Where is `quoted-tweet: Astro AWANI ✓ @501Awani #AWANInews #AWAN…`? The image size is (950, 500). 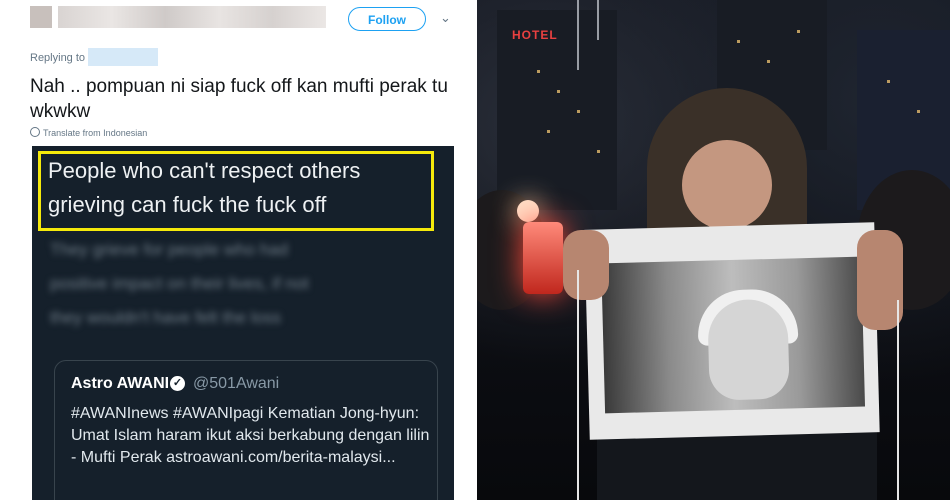
quoted-tweet: Astro AWANI ✓ @501Awani #AWANInews #AWAN… is located at coordinates (246, 430).